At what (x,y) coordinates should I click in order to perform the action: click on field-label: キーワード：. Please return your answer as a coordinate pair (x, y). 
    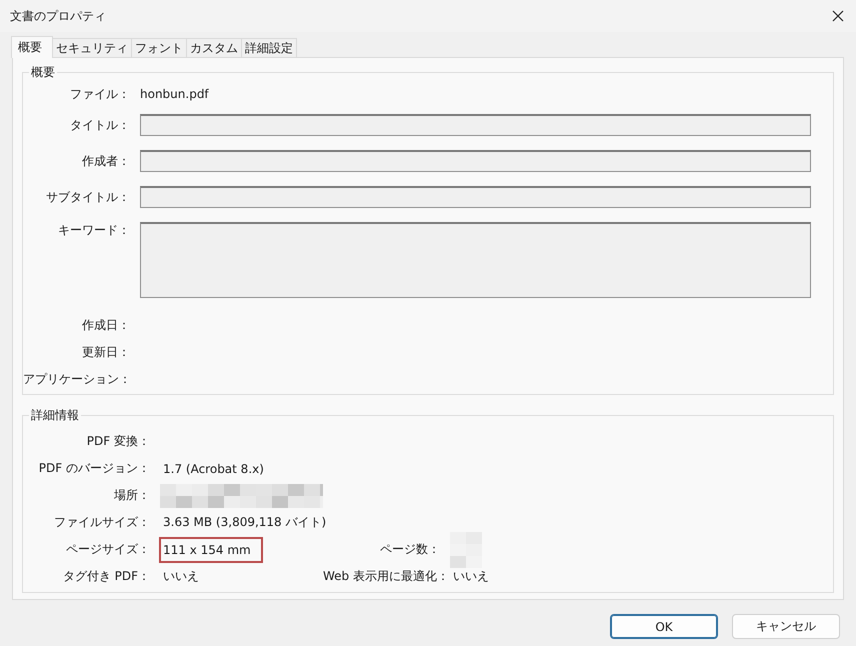
    Looking at the image, I should click on (93, 230).